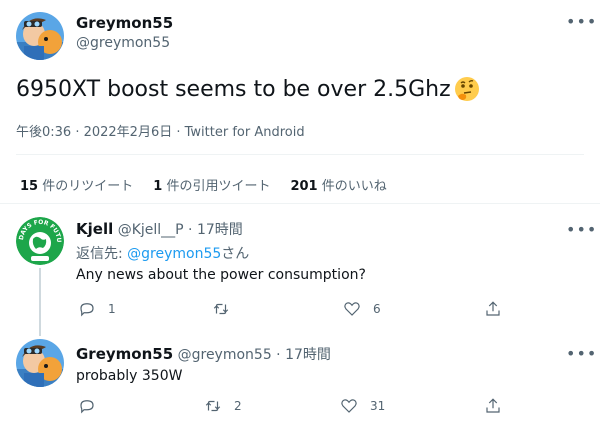 The width and height of the screenshot is (600, 428). What do you see at coordinates (158, 186) in the screenshot?
I see `quote-count: 1` at bounding box center [158, 186].